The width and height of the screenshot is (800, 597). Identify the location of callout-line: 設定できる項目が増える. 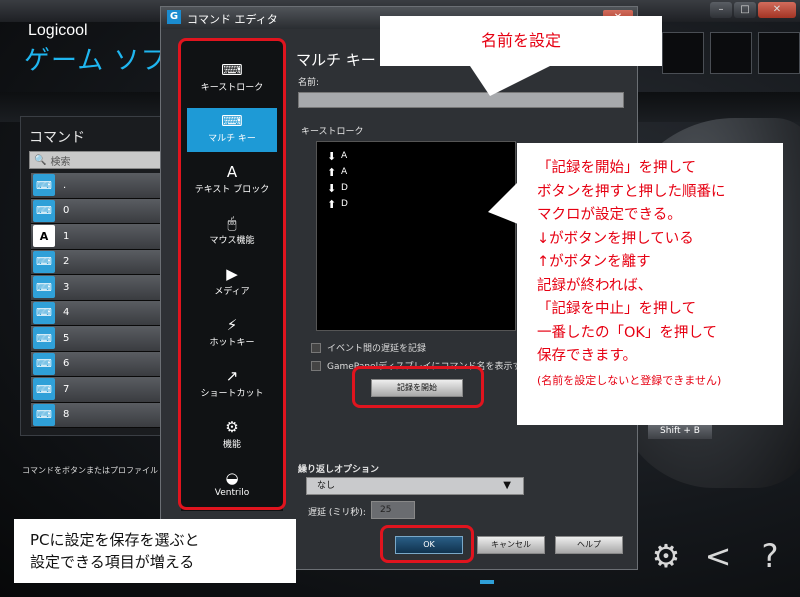
(112, 562).